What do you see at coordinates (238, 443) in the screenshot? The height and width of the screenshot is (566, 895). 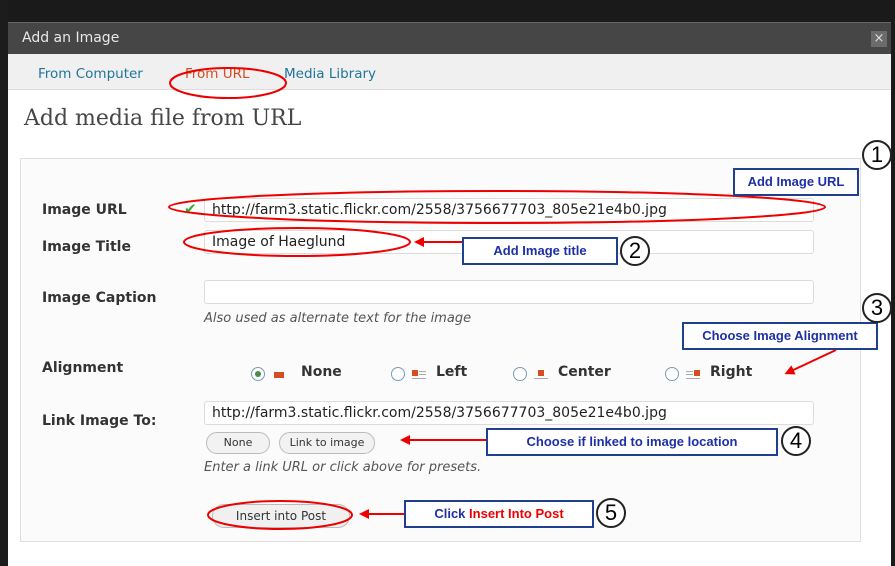 I see `link-none-button: None` at bounding box center [238, 443].